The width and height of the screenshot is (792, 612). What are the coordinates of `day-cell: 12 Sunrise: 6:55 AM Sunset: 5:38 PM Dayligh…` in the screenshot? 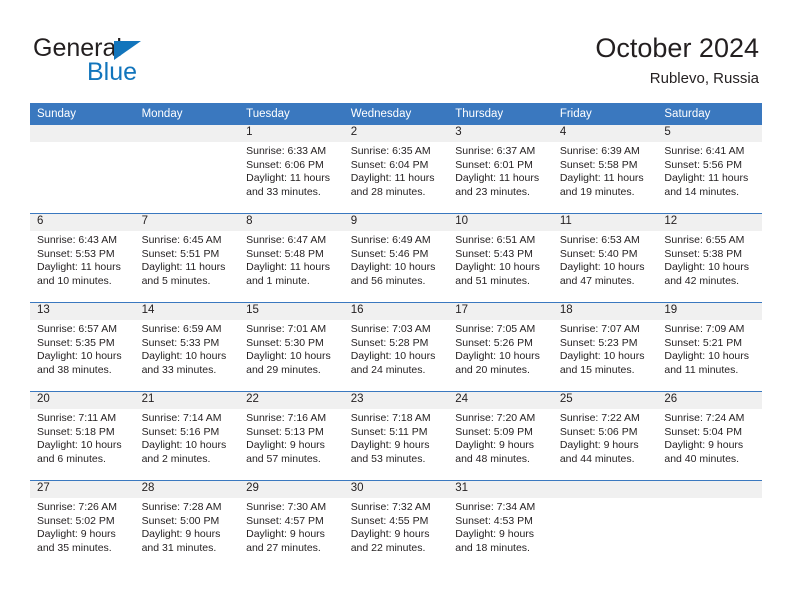 It's located at (709, 258).